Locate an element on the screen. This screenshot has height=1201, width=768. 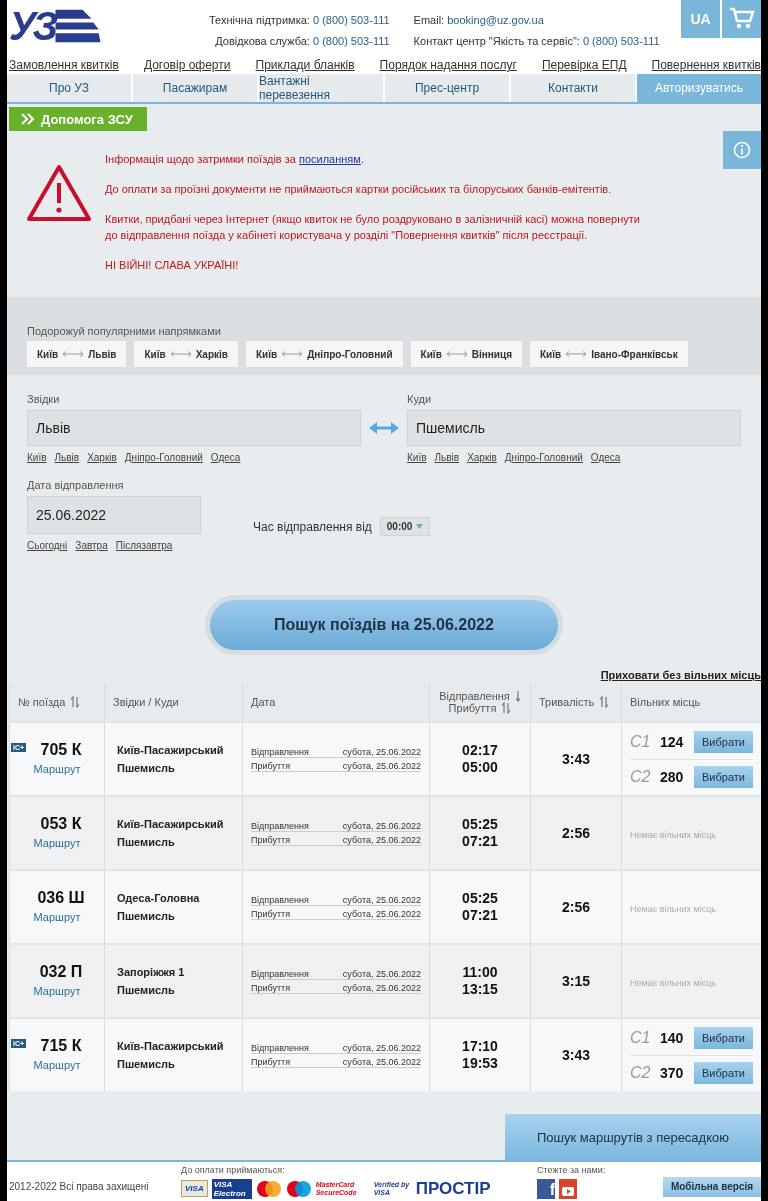
cart-icon is located at coordinates (741, 19).